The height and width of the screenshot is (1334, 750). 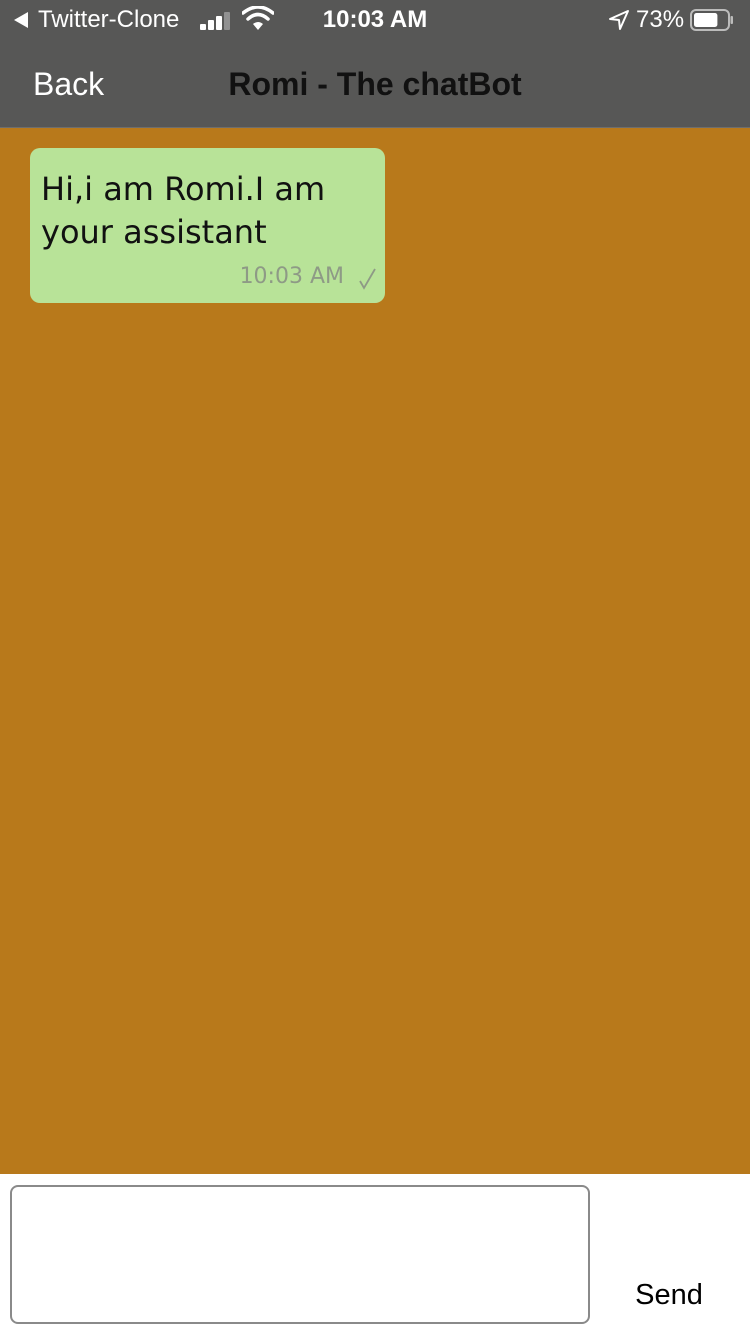 What do you see at coordinates (619, 20) in the screenshot?
I see `location-arrow-icon` at bounding box center [619, 20].